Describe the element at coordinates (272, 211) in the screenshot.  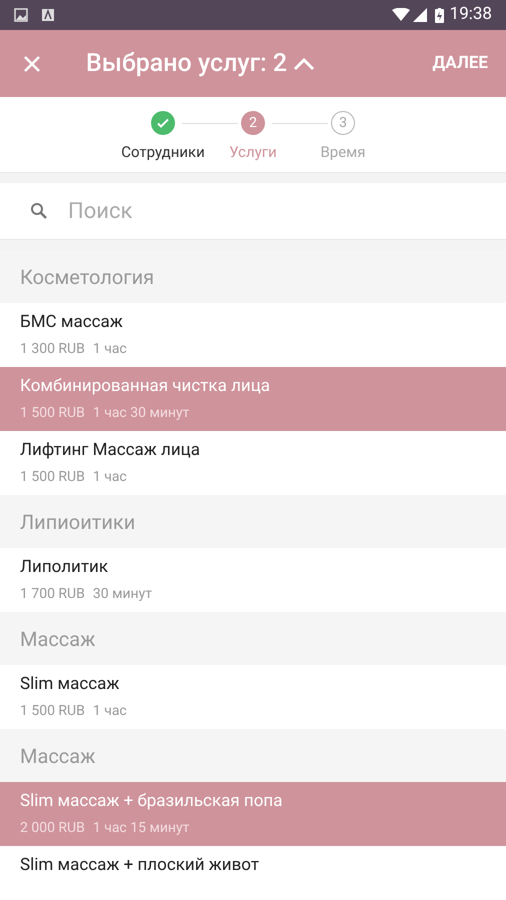
I see `search-field: Поиск` at that location.